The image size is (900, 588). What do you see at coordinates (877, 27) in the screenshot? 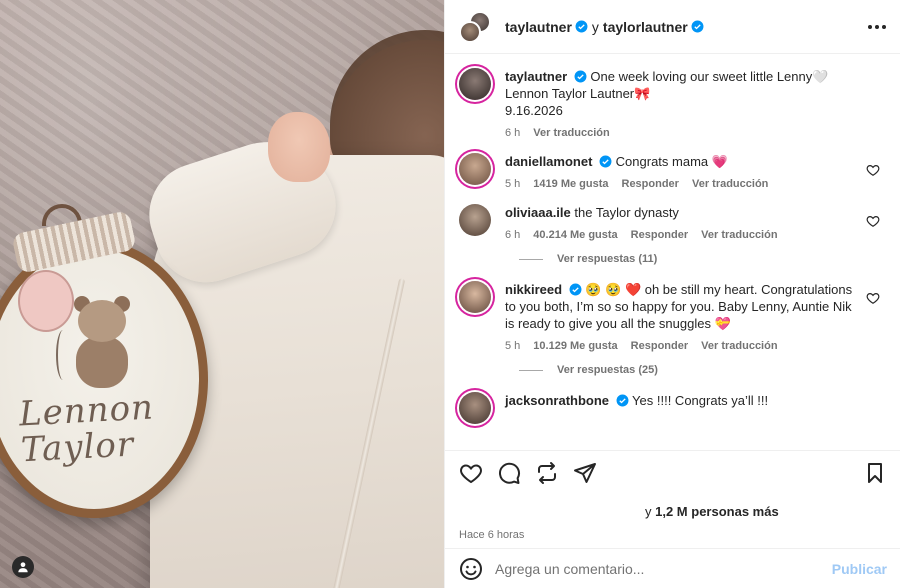
I see `more-options-icon` at bounding box center [877, 27].